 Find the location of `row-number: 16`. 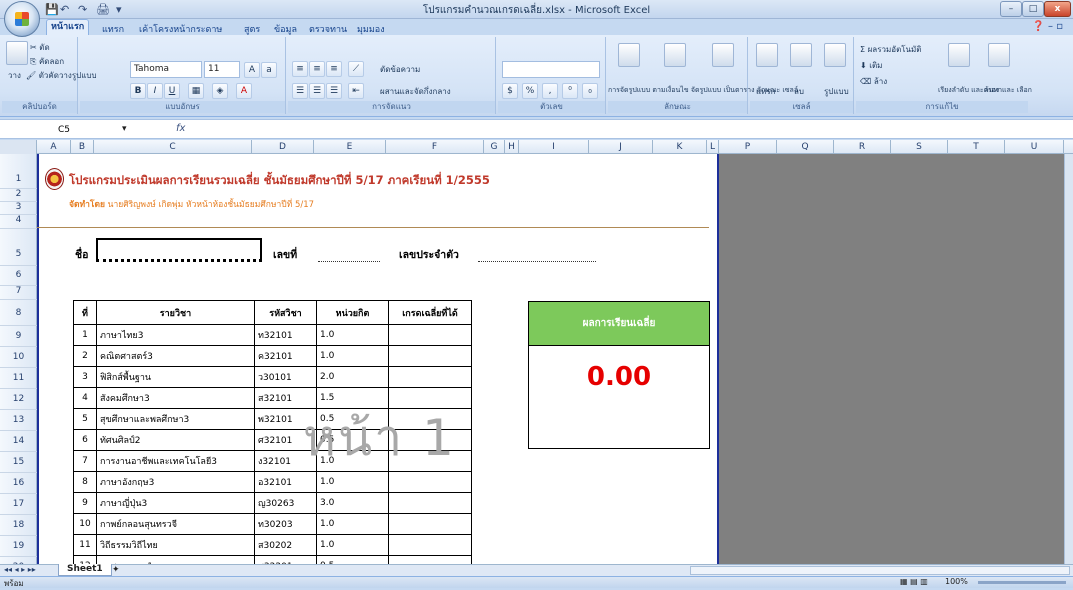

row-number: 16 is located at coordinates (18, 483).